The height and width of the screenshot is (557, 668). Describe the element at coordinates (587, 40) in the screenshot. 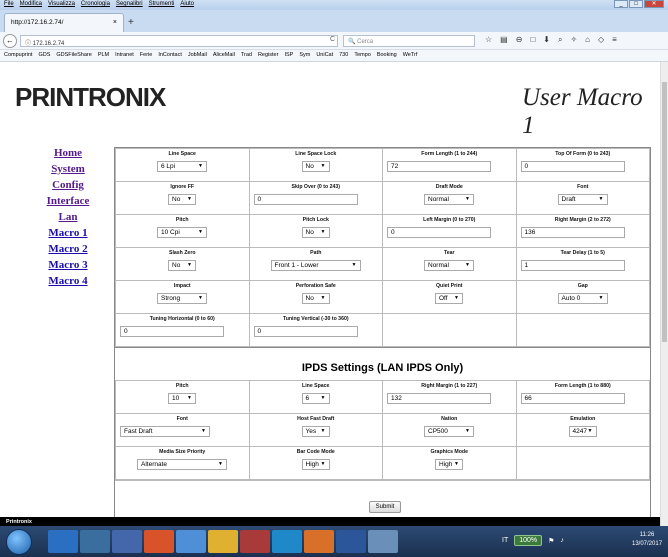

I see `home-icon: ⌂` at that location.